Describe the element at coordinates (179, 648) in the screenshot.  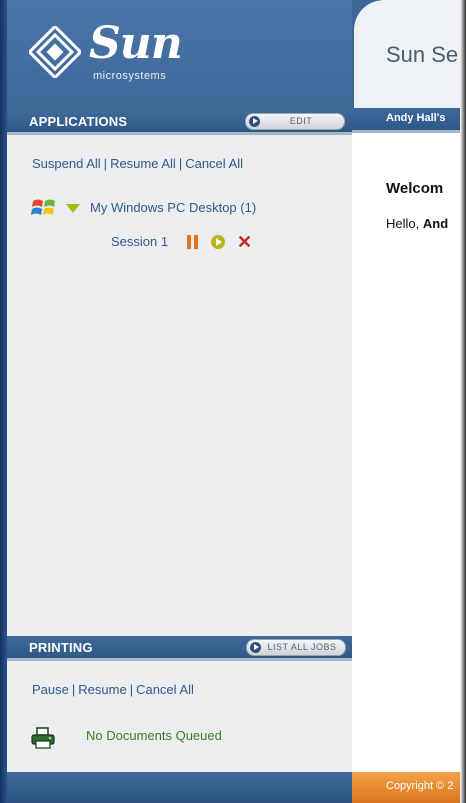
I see `printing-header: PRINTING LIST ALL JOBS` at that location.